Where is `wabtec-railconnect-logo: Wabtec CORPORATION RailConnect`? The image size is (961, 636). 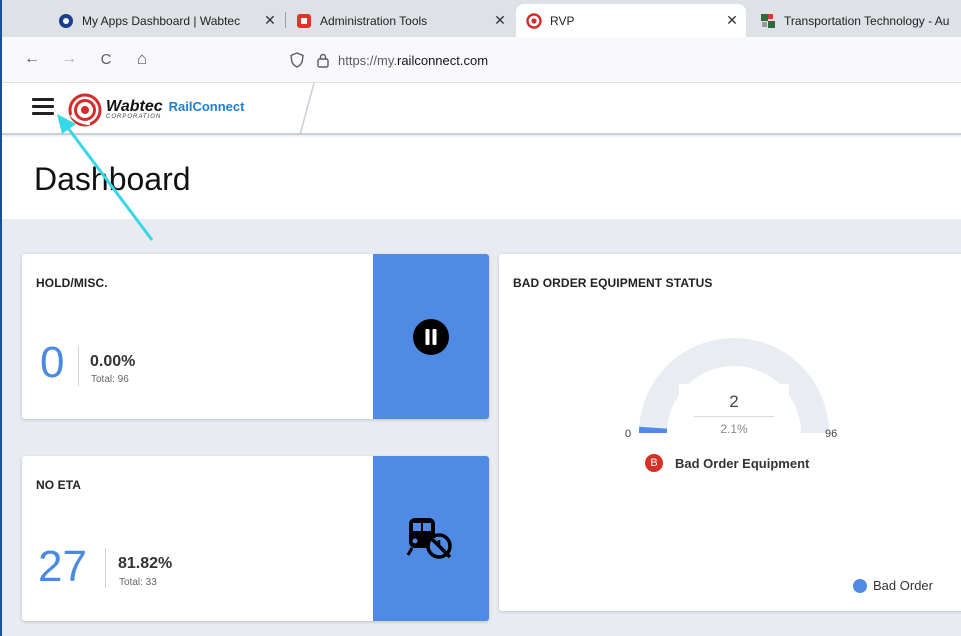
wabtec-railconnect-logo: Wabtec CORPORATION RailConnect is located at coordinates (156, 110).